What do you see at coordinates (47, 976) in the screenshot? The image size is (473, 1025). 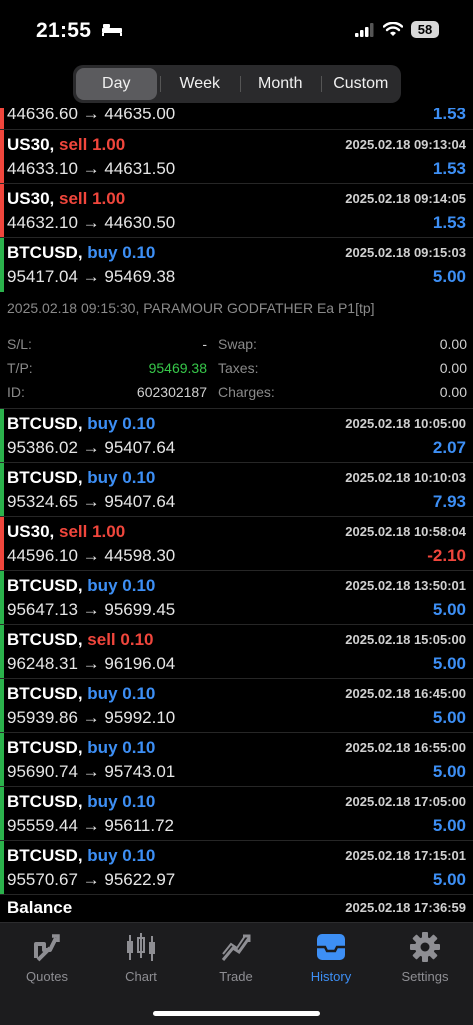 I see `tab-quotes-label: Quotes` at bounding box center [47, 976].